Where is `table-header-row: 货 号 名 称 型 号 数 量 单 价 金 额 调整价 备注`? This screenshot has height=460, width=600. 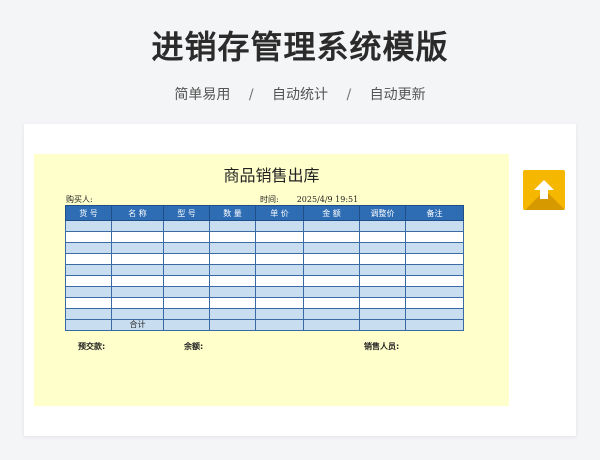 table-header-row: 货 号 名 称 型 号 数 量 单 价 金 额 调整价 备注 is located at coordinates (264, 213).